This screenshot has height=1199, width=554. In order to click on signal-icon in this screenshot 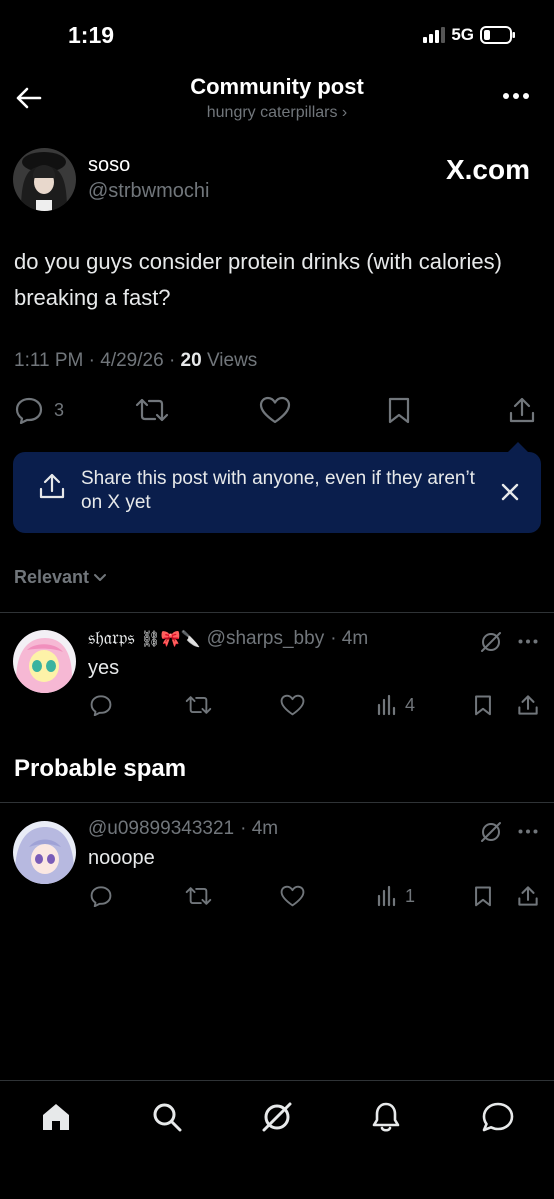, I will do `click(434, 35)`.